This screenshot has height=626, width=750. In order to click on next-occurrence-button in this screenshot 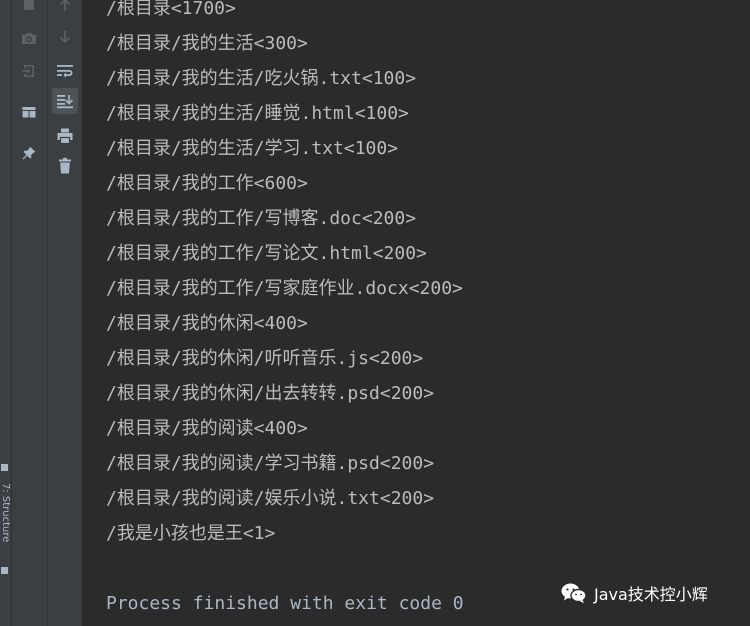, I will do `click(65, 37)`.